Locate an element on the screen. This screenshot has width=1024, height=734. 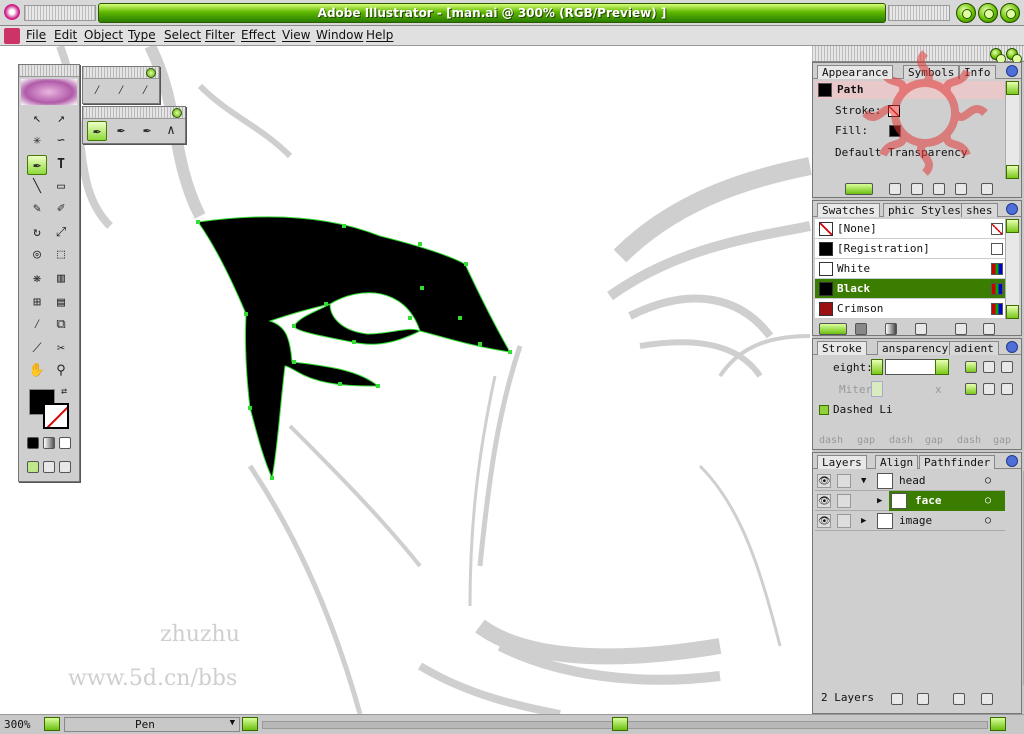
tab-graphic-styles: phic Styles is located at coordinates (924, 210).